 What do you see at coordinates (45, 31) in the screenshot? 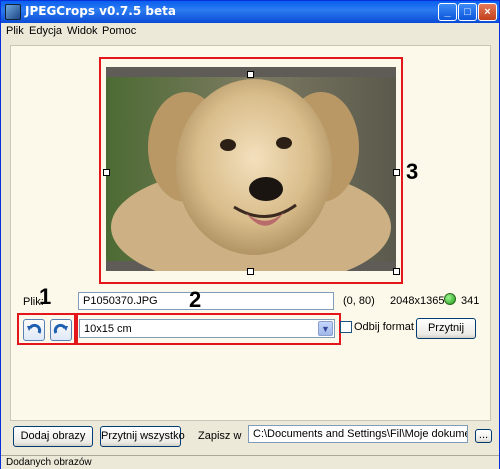
I see `menu-edycja: Edycja` at bounding box center [45, 31].